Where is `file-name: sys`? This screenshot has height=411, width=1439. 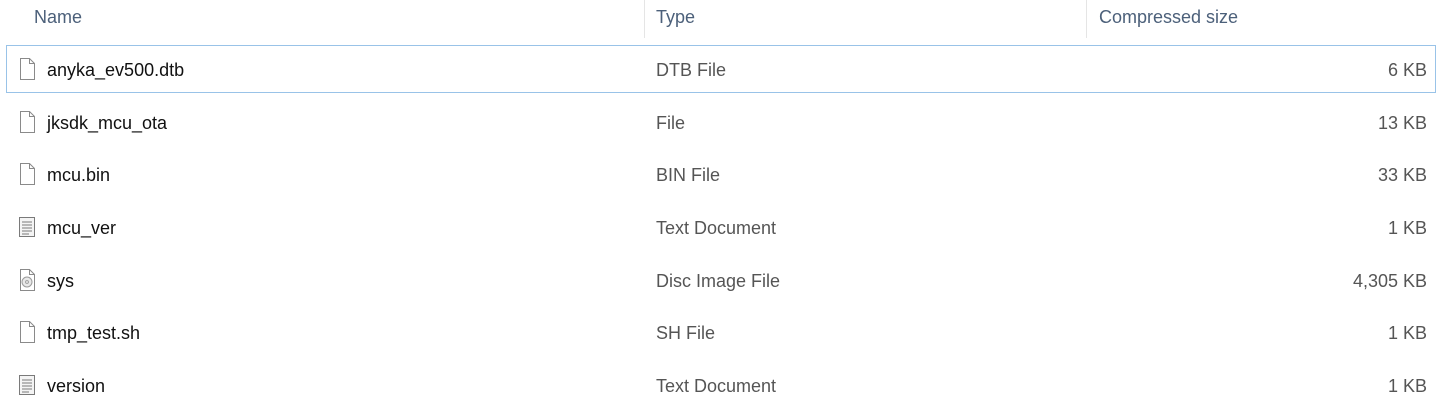 file-name: sys is located at coordinates (60, 281).